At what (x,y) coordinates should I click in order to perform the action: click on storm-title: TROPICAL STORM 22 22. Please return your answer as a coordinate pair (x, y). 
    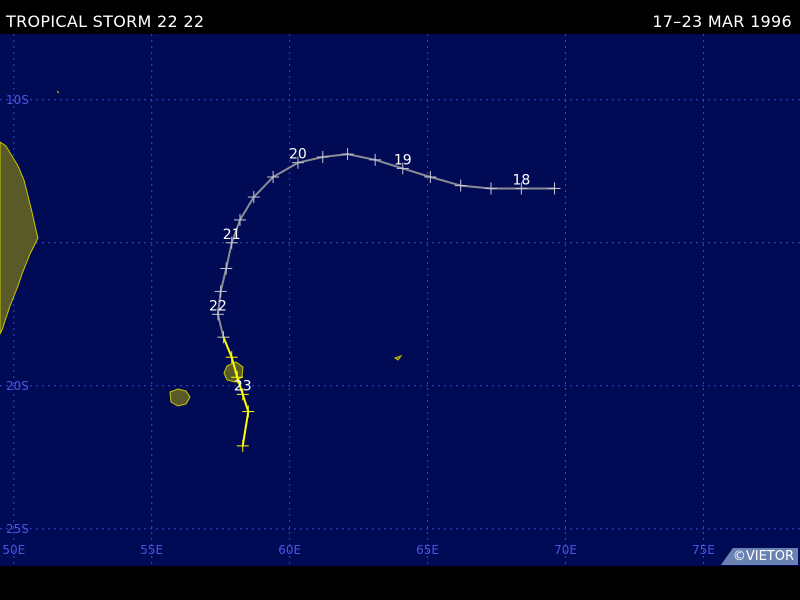
    Looking at the image, I should click on (105, 21).